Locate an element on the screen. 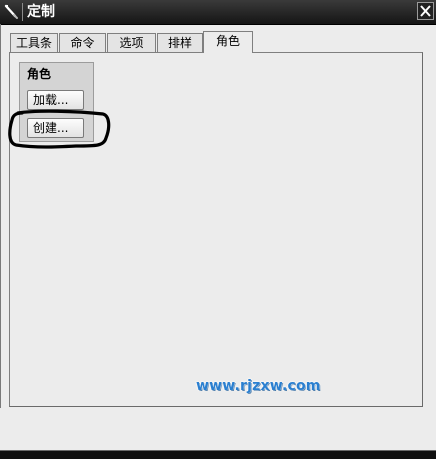 This screenshot has width=436, height=459. tab-roles: 角色 is located at coordinates (228, 42).